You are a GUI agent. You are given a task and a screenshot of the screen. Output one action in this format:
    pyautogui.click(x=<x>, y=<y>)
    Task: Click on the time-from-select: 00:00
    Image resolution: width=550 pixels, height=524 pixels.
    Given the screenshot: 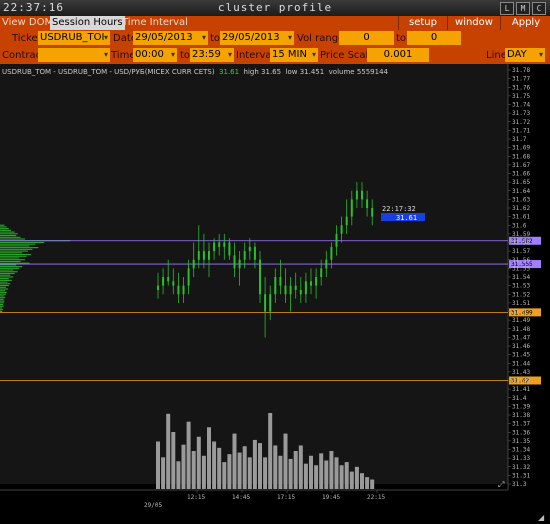 What is the action you would take?
    pyautogui.click(x=155, y=55)
    